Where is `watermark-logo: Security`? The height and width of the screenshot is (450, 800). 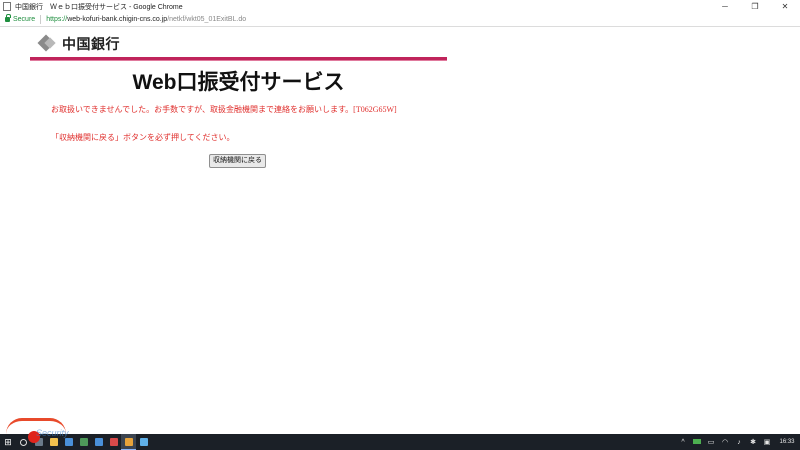 watermark-logo: Security is located at coordinates (37, 429).